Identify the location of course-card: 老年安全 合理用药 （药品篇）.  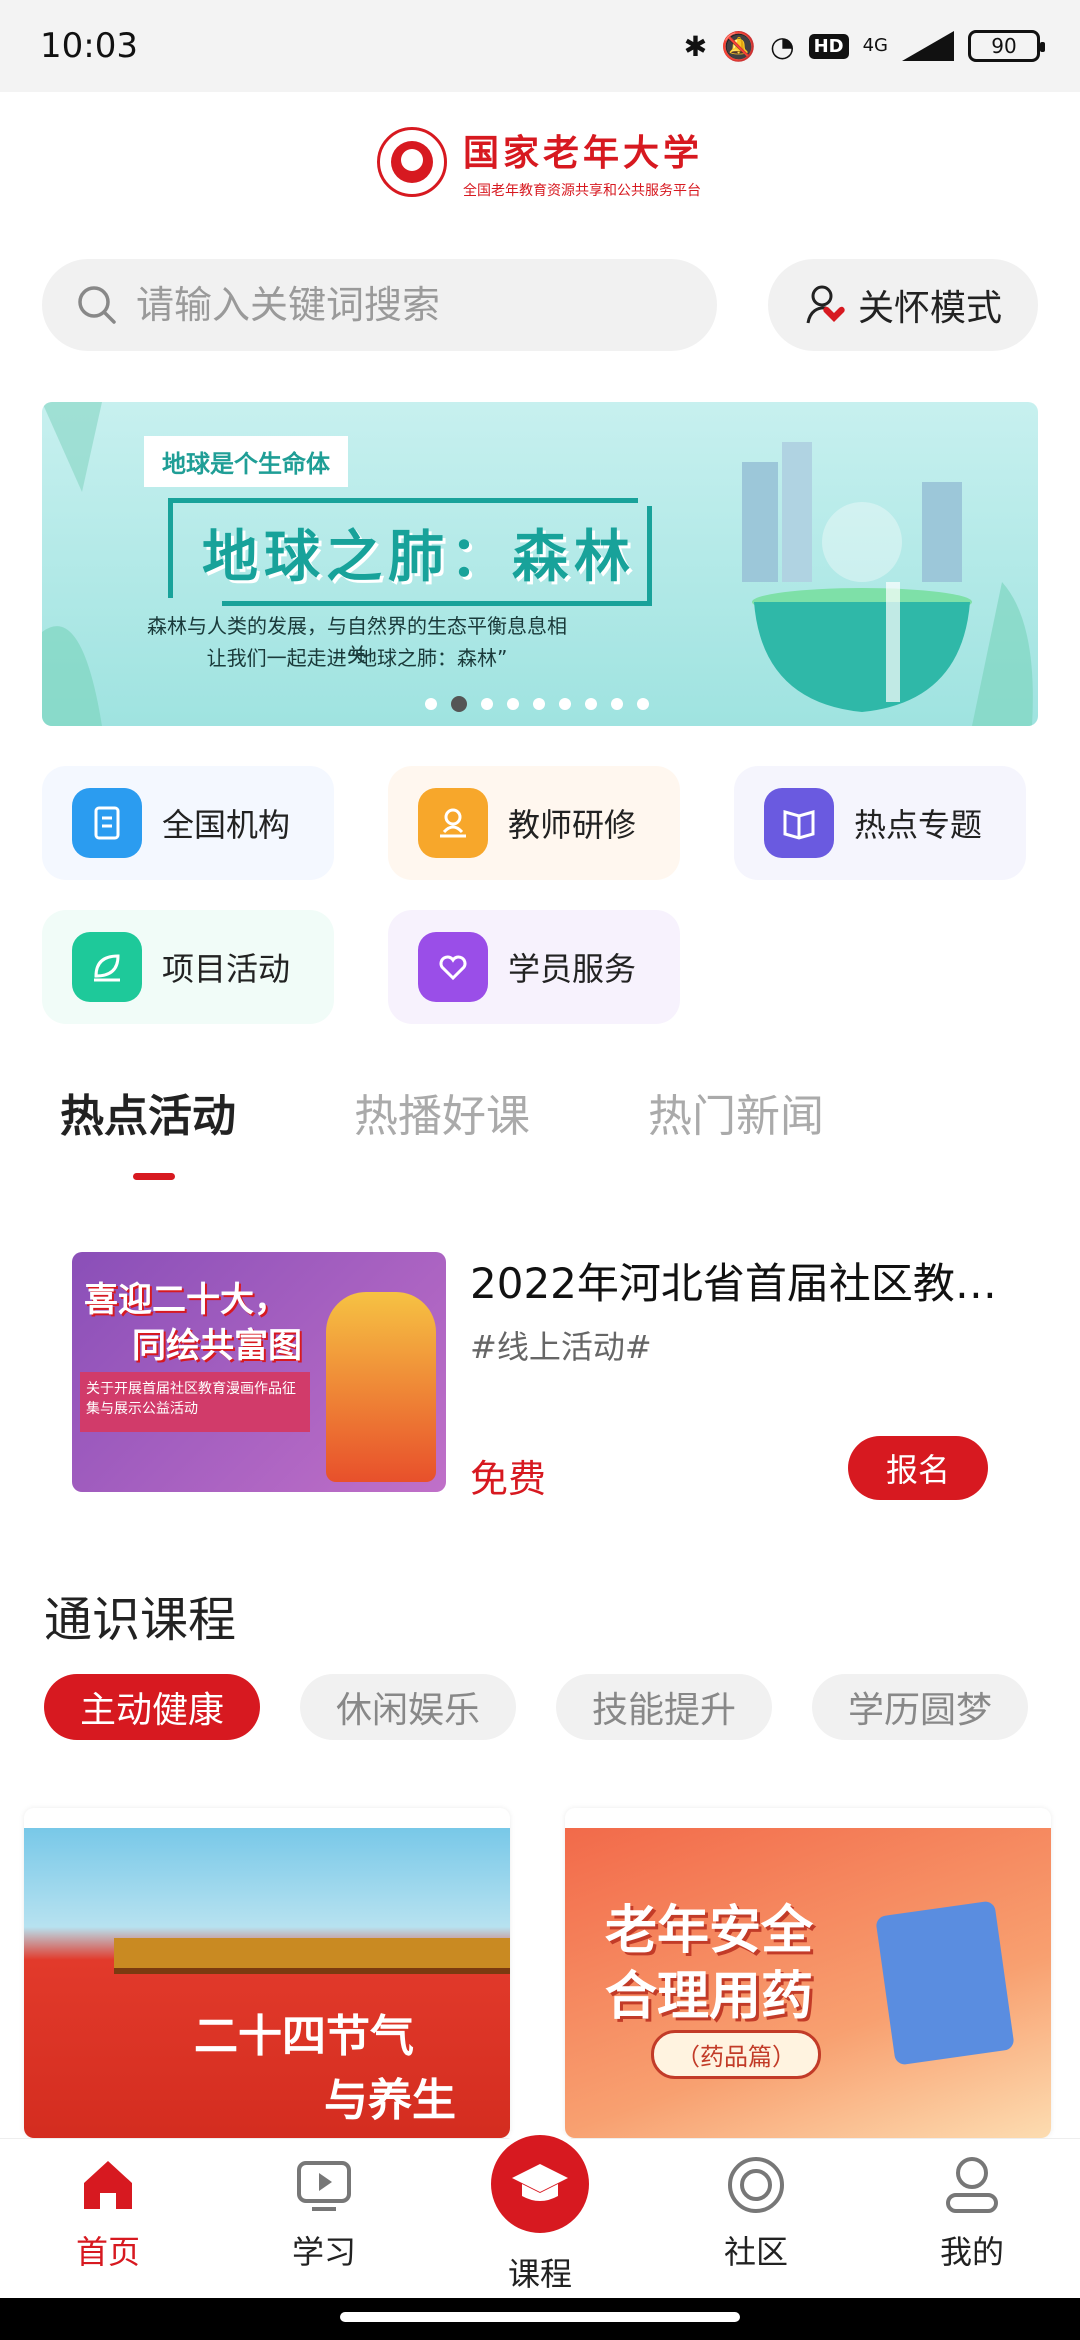
(808, 1973).